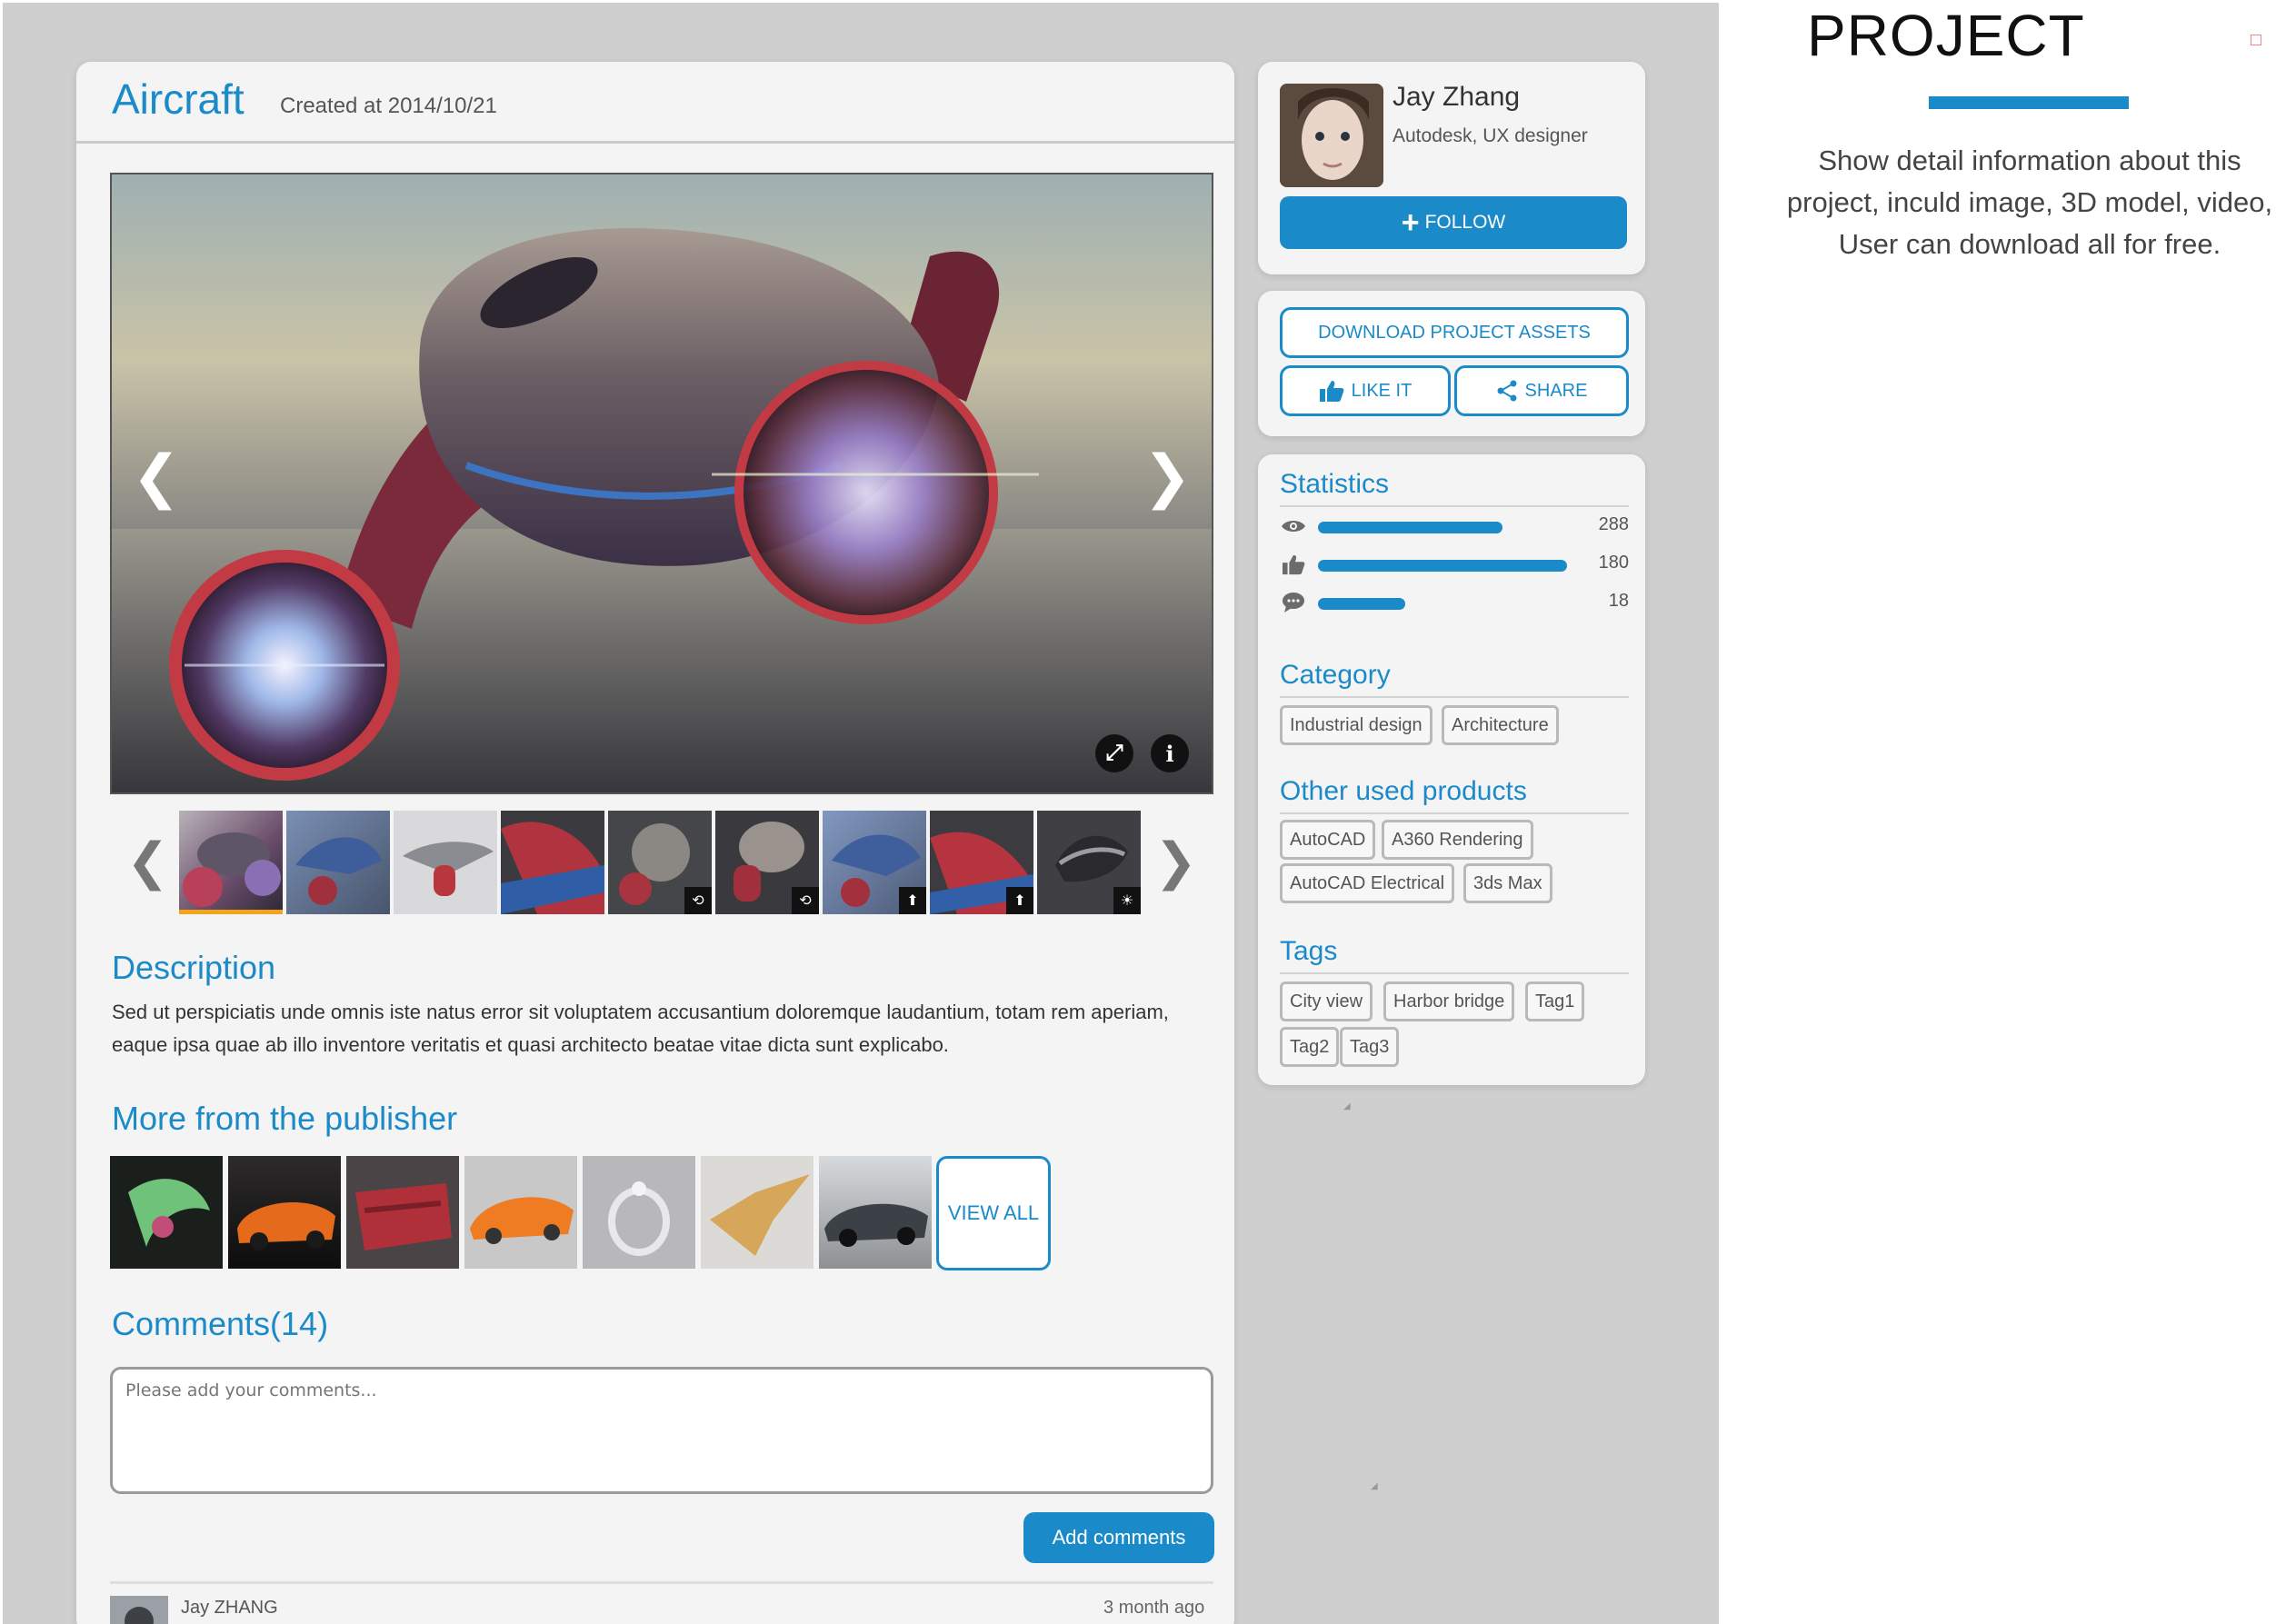  Describe the element at coordinates (1454, 973) in the screenshot. I see `tags-divider` at that location.